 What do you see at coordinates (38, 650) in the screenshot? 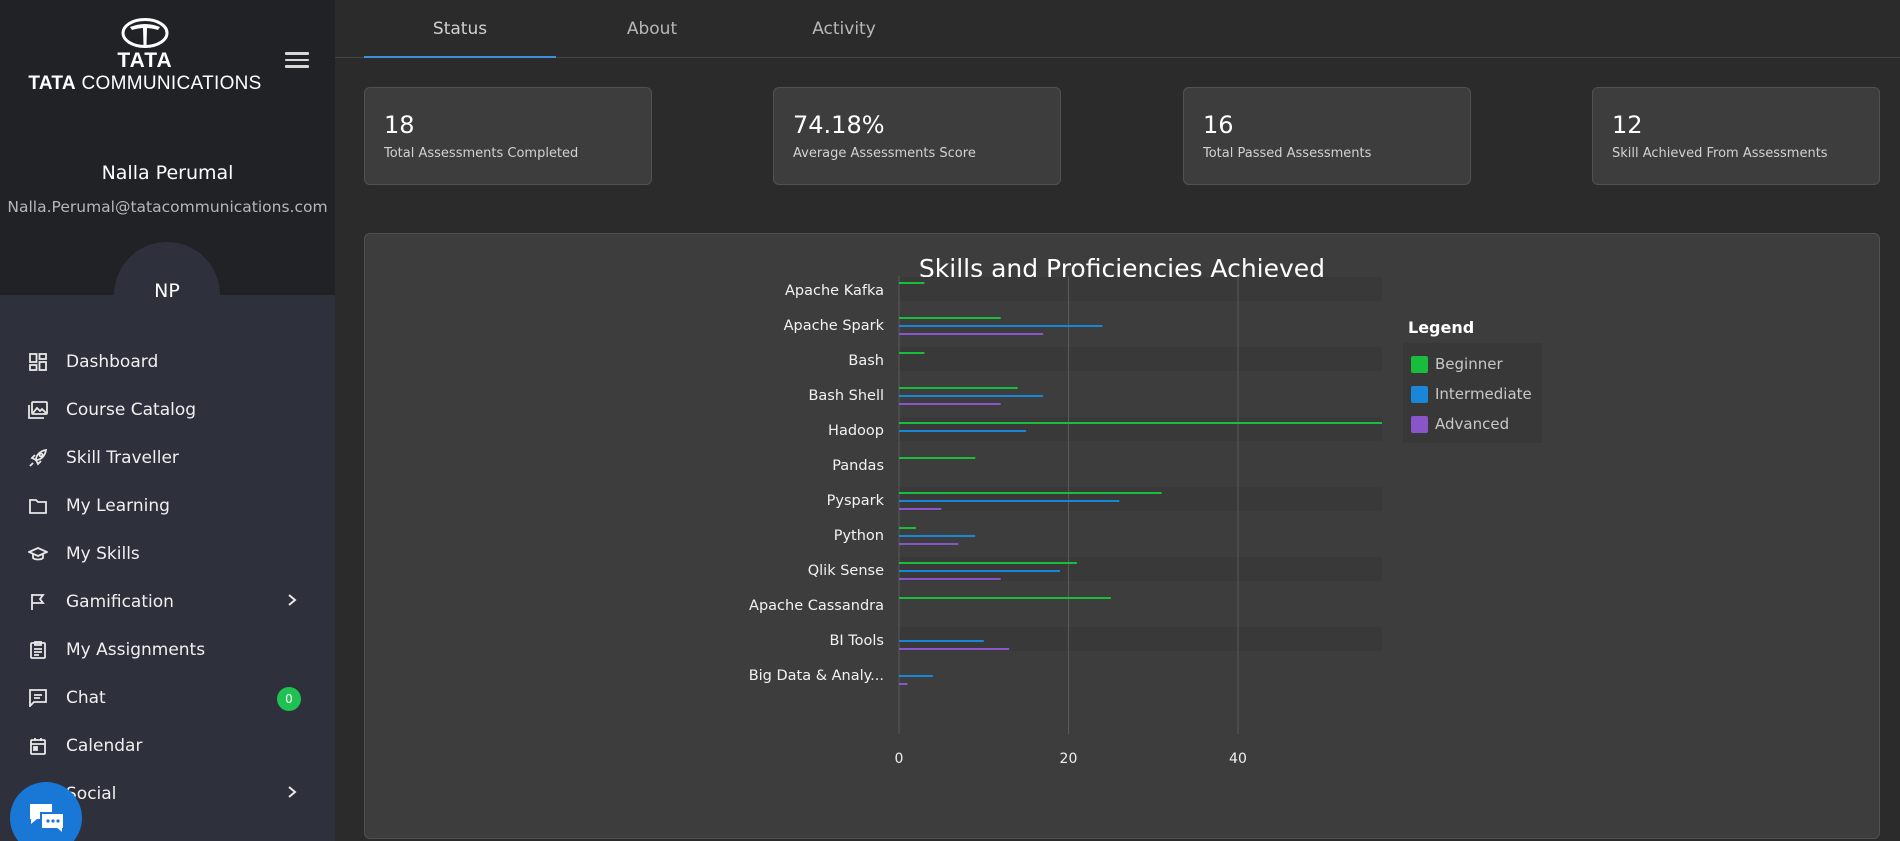
I see `clipboard-icon` at bounding box center [38, 650].